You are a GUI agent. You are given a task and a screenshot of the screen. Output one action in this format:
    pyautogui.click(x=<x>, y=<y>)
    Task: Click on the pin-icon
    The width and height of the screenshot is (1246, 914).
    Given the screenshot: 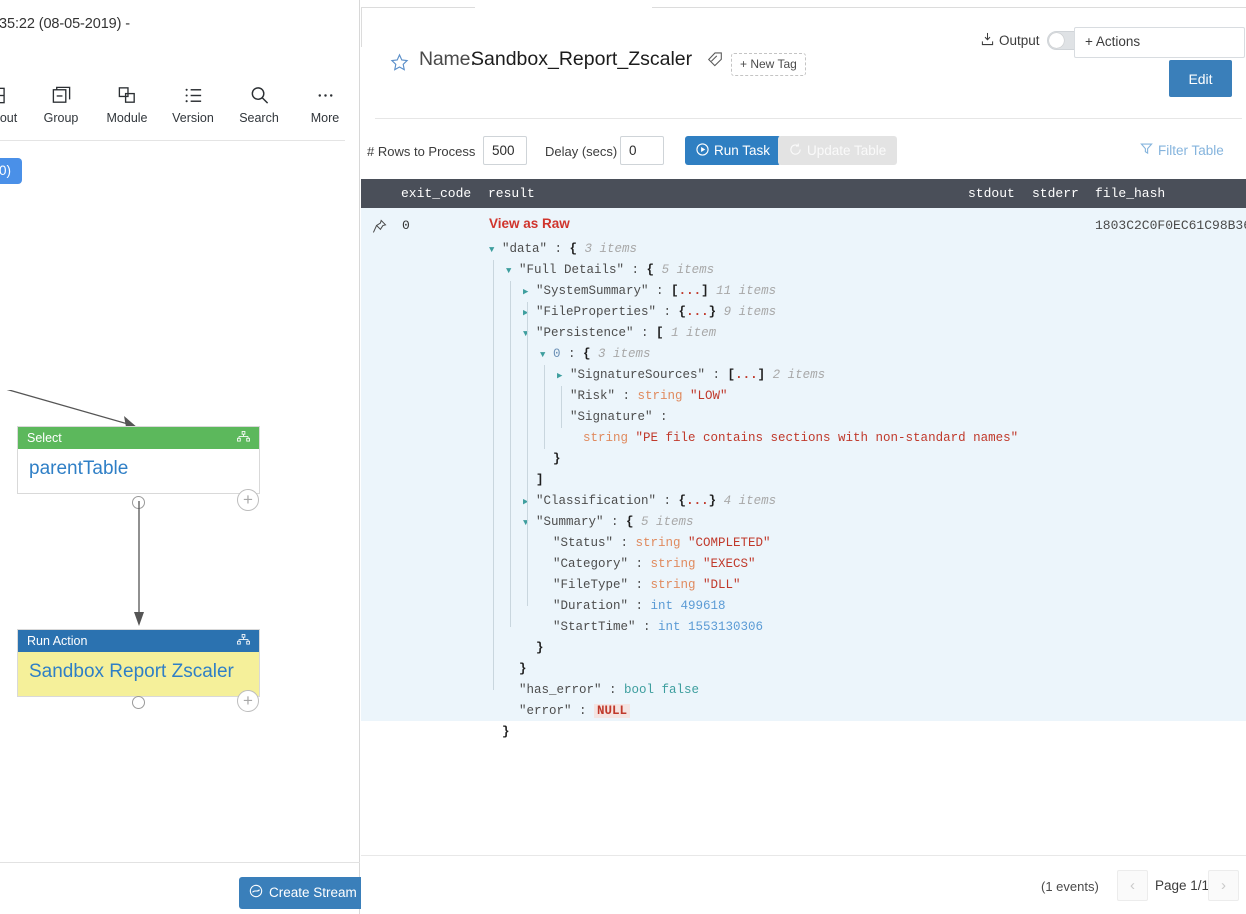 What is the action you would take?
    pyautogui.click(x=379, y=229)
    